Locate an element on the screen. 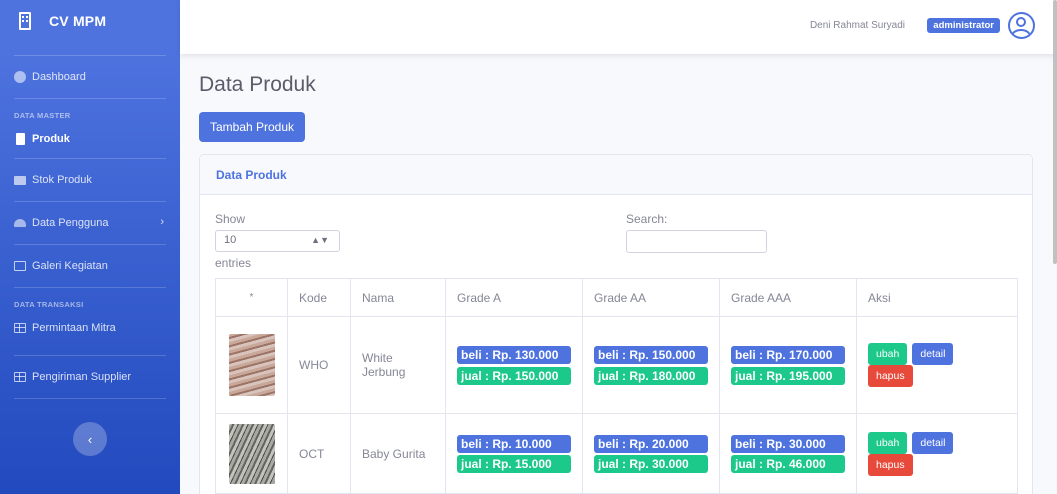 This screenshot has height=494, width=1057. sidebar-item-permintaan-mitra: Permintaan Mitra is located at coordinates (90, 328).